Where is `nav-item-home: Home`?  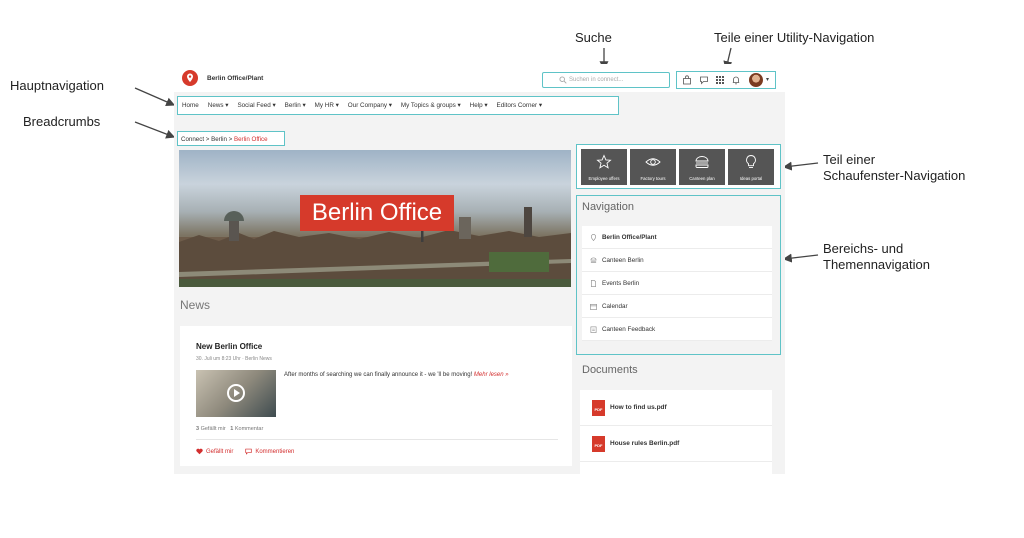
nav-item-home: Home is located at coordinates (190, 105).